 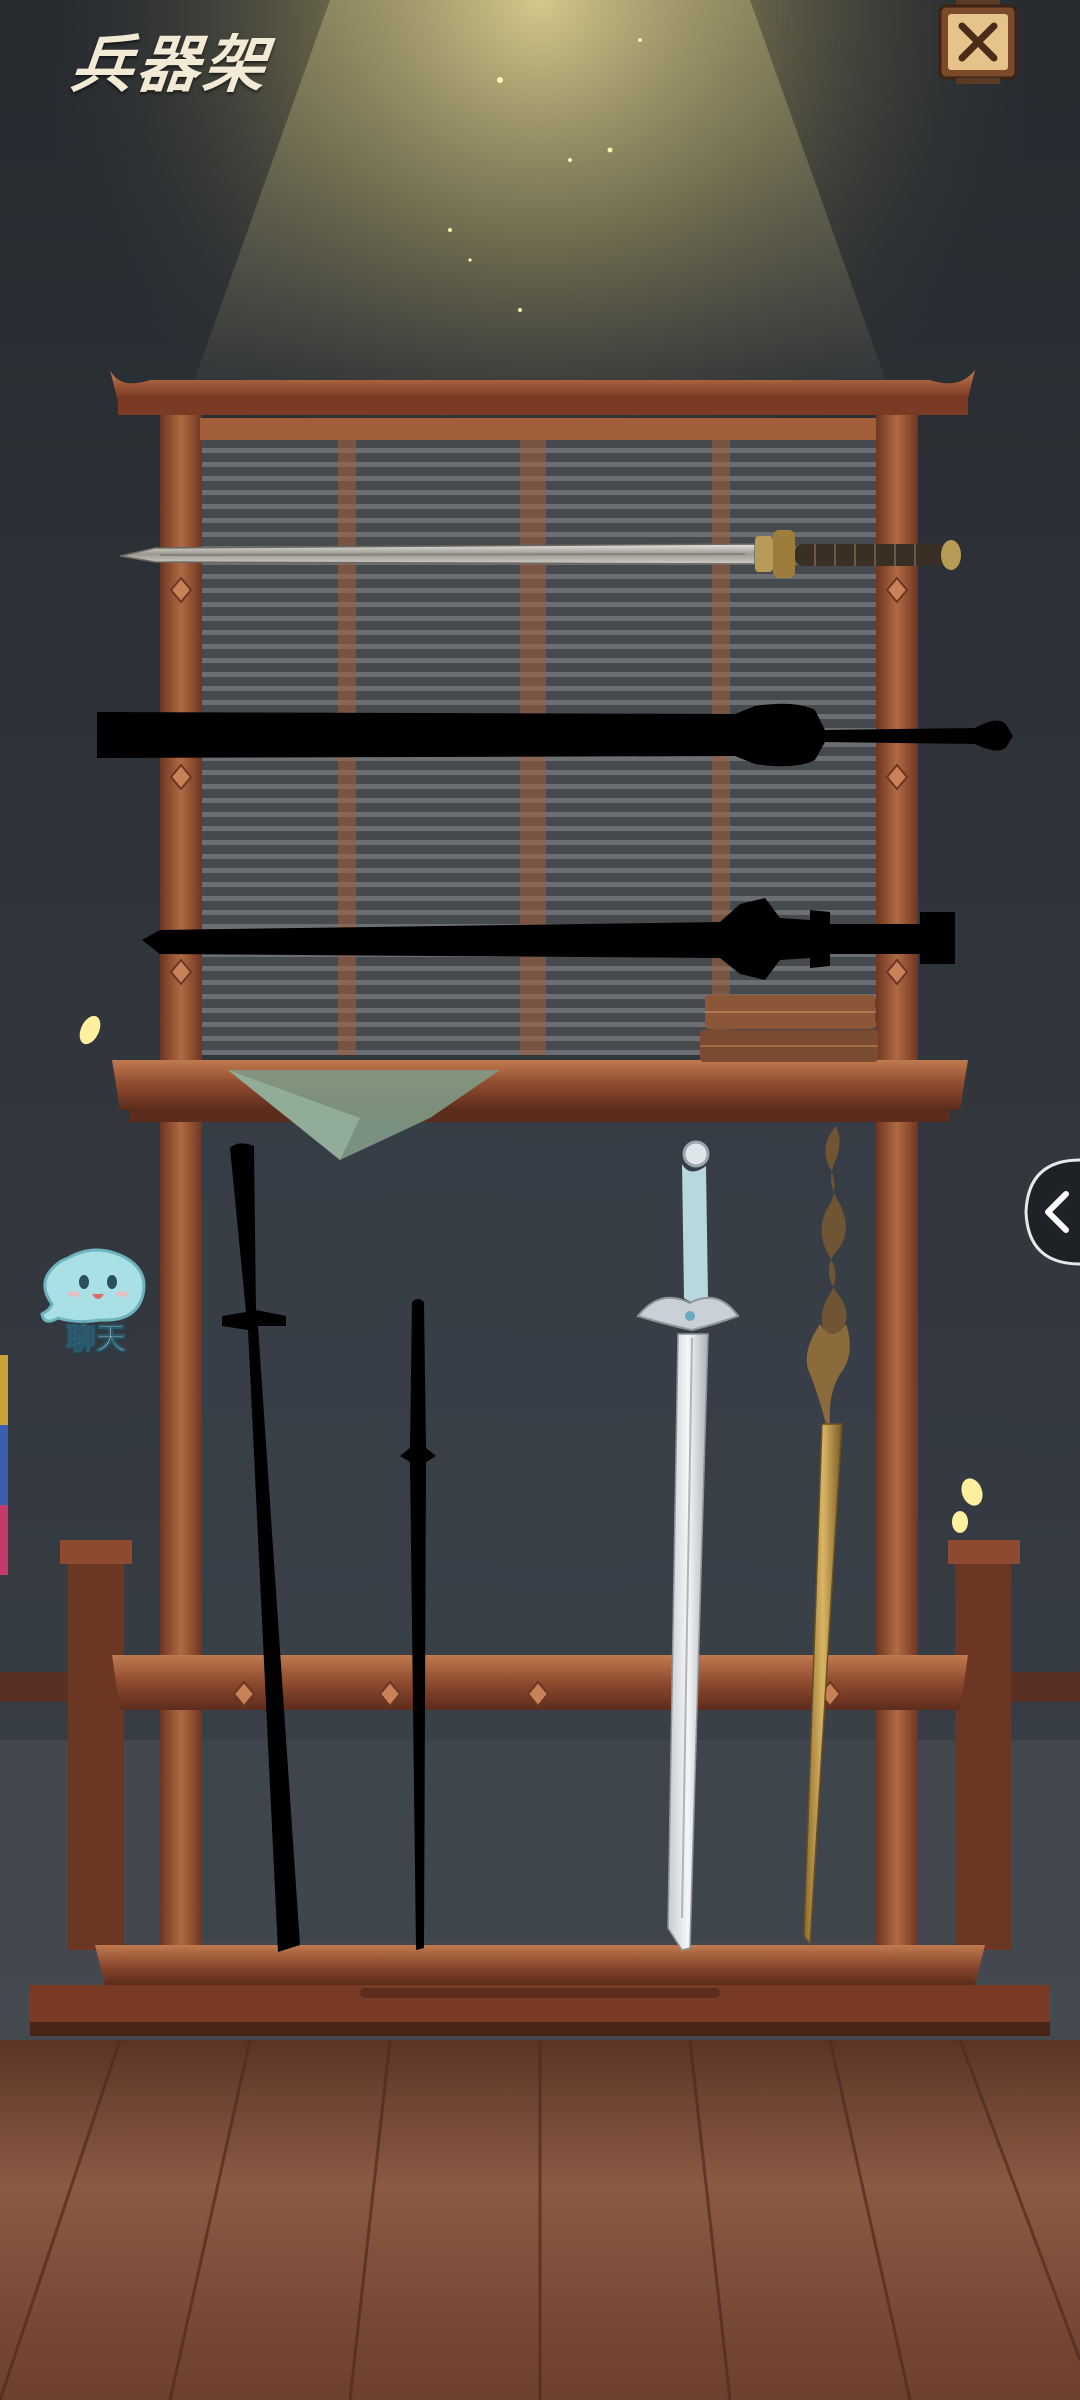 I want to click on close-x-icon, so click(x=978, y=42).